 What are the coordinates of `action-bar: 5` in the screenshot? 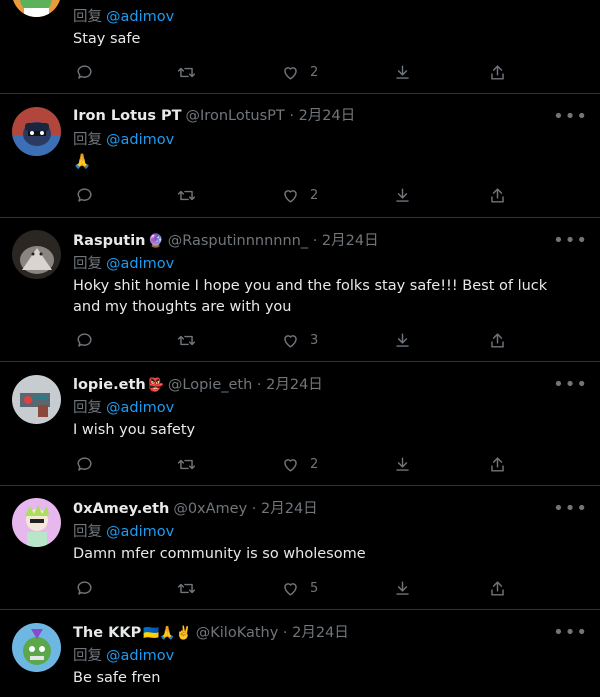 It's located at (303, 588).